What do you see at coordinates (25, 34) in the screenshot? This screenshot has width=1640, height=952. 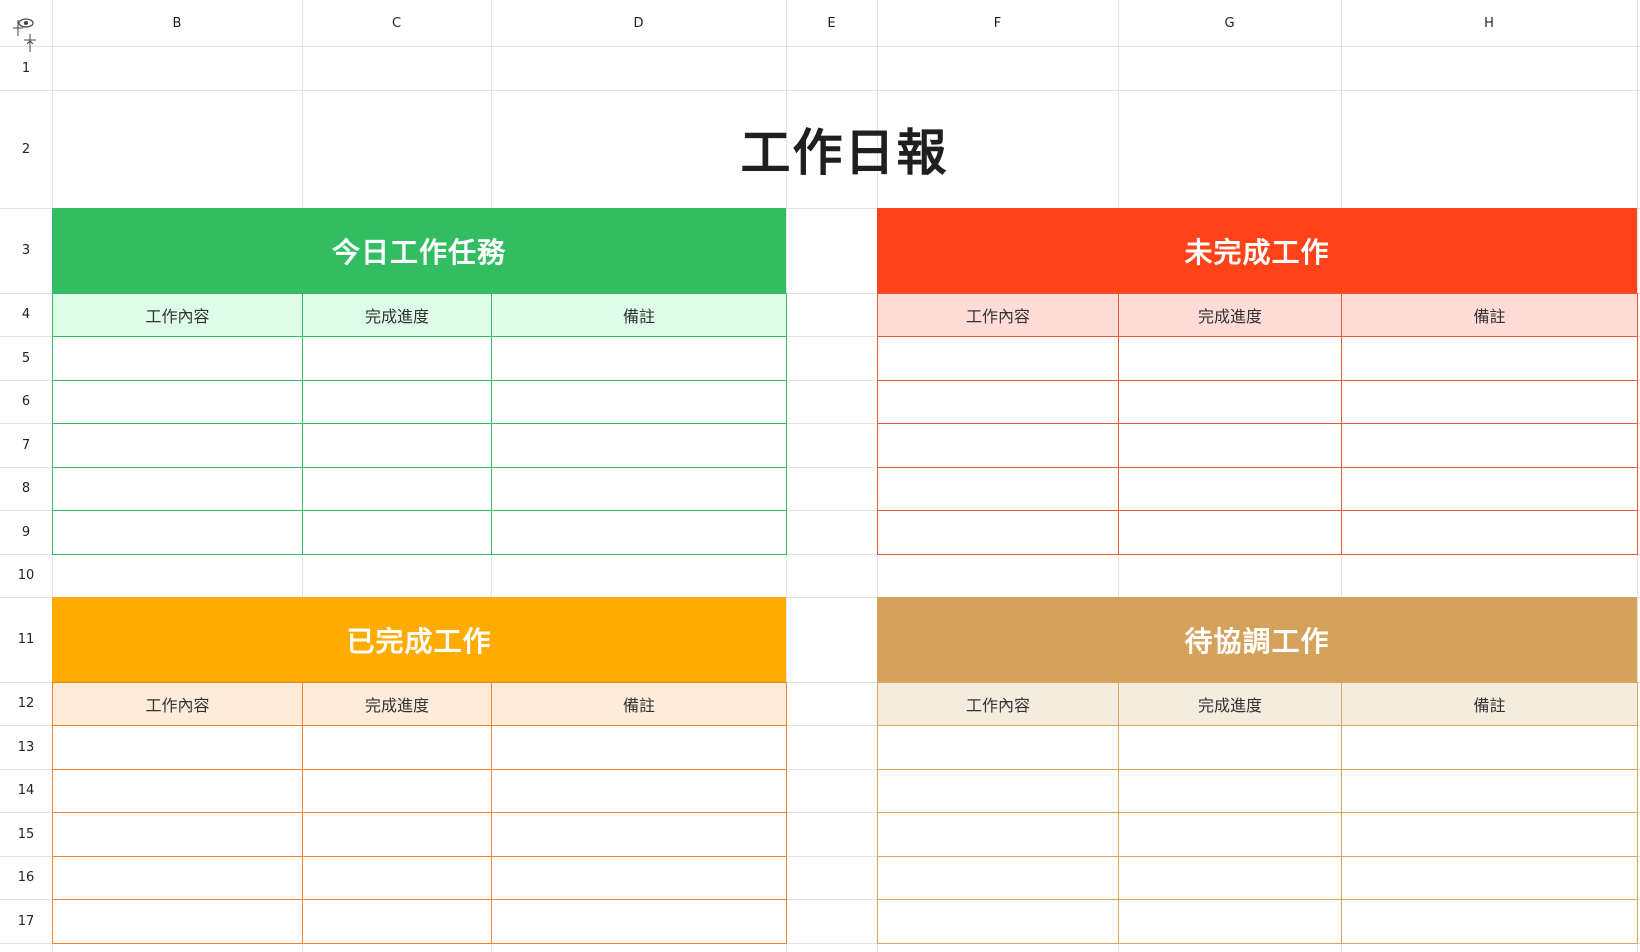 I see `freeze-panes-icon` at bounding box center [25, 34].